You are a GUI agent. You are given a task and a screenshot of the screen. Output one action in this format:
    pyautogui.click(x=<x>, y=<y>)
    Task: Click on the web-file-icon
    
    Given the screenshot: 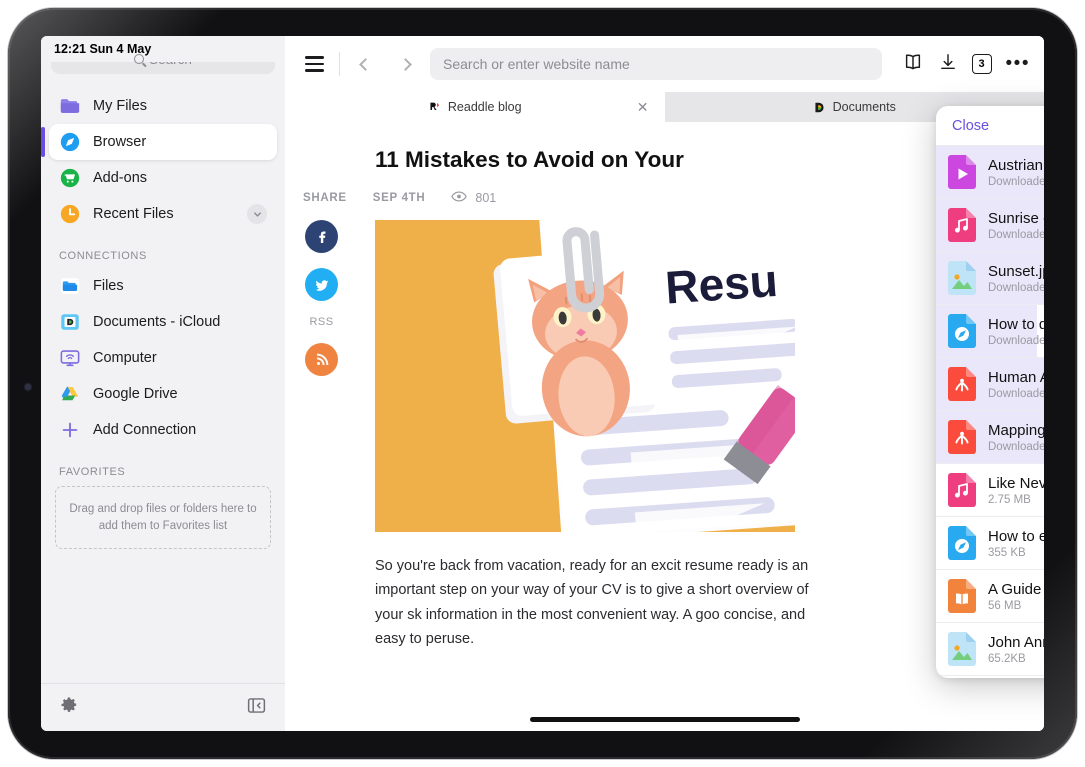 What is the action you would take?
    pyautogui.click(x=962, y=331)
    